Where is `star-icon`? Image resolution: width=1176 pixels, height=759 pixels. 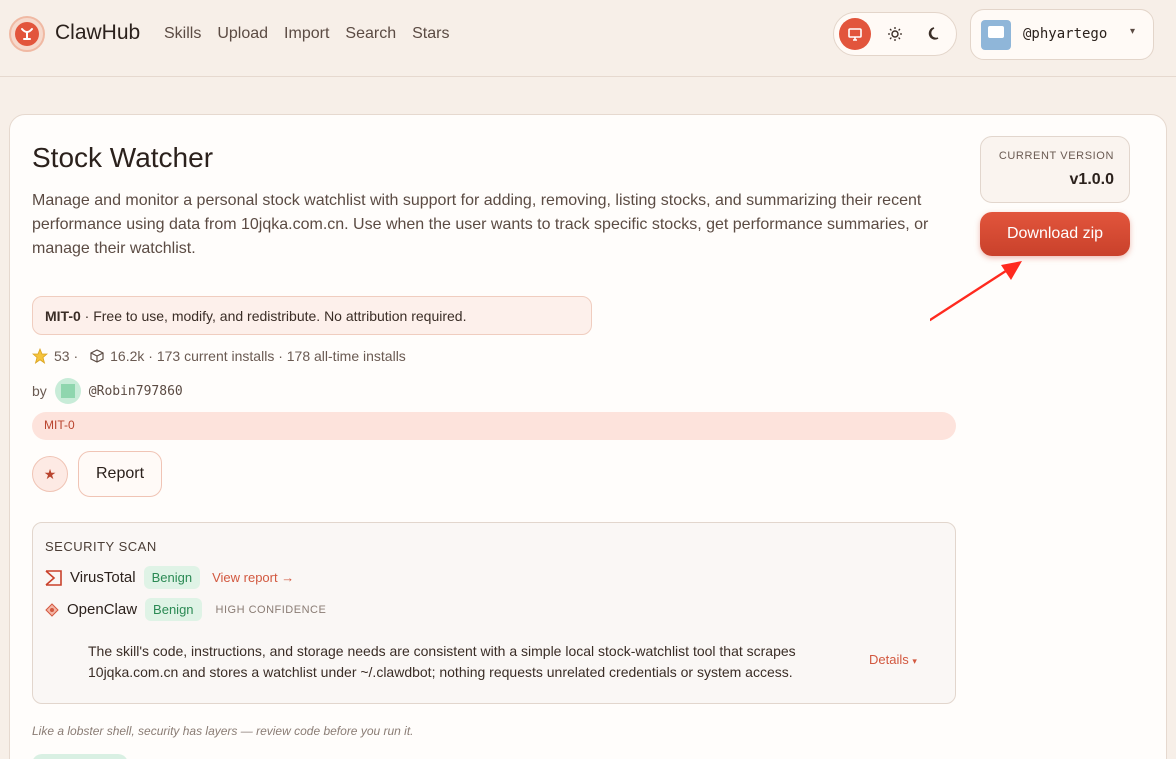
star-icon is located at coordinates (40, 356).